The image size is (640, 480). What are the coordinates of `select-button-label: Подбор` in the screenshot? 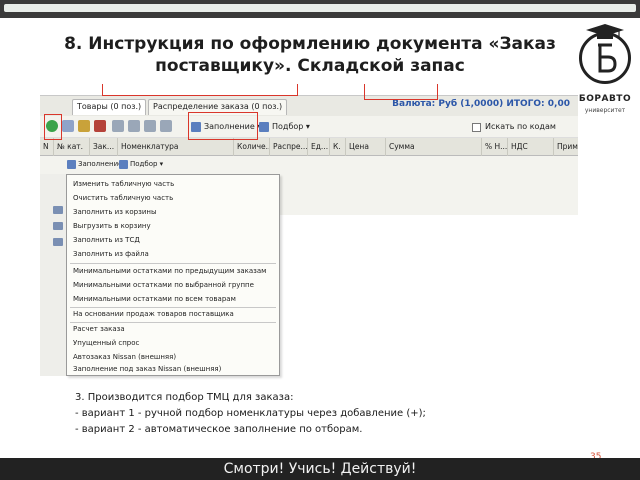 It's located at (288, 126).